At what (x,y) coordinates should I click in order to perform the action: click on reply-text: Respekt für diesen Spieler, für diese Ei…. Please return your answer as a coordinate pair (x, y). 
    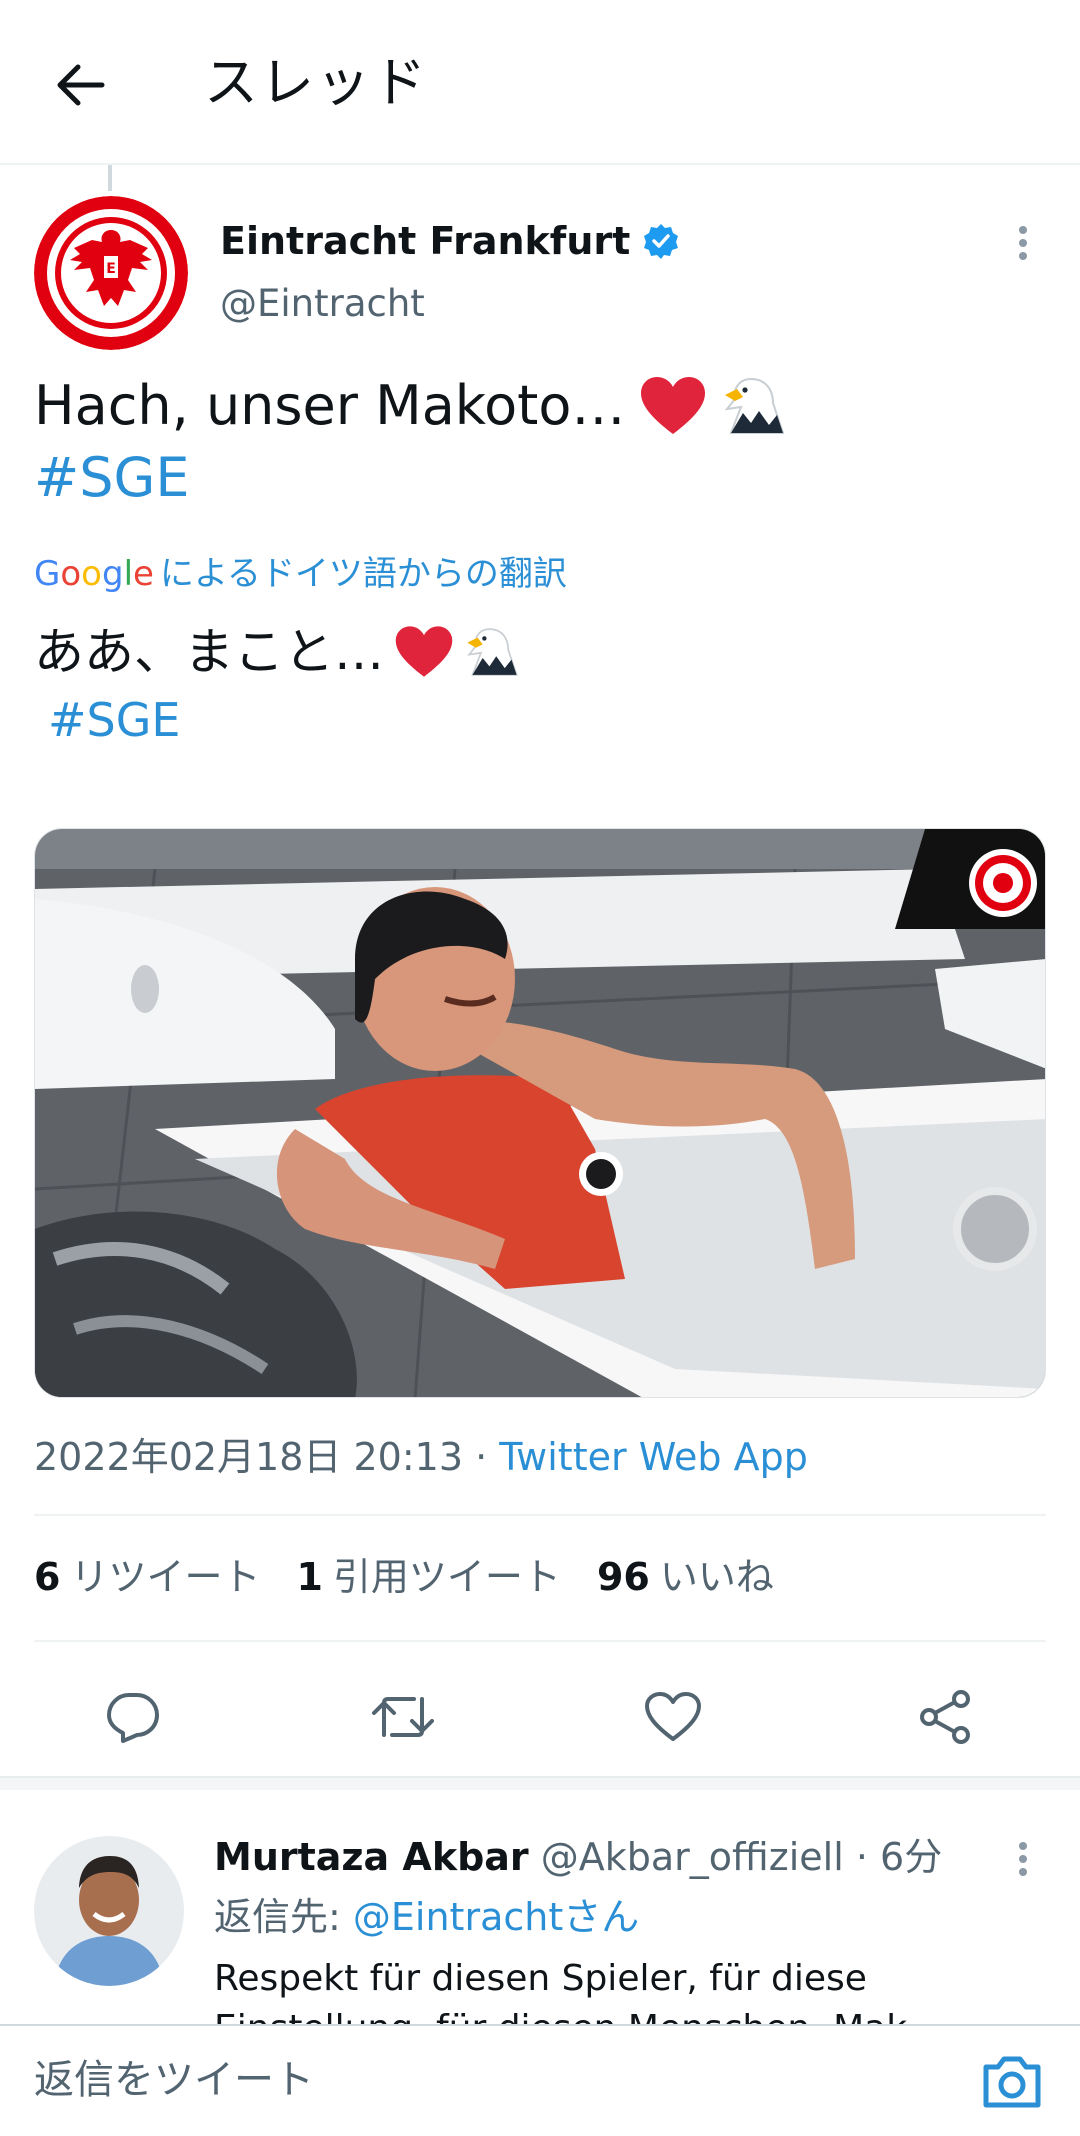
    Looking at the image, I should click on (560, 1991).